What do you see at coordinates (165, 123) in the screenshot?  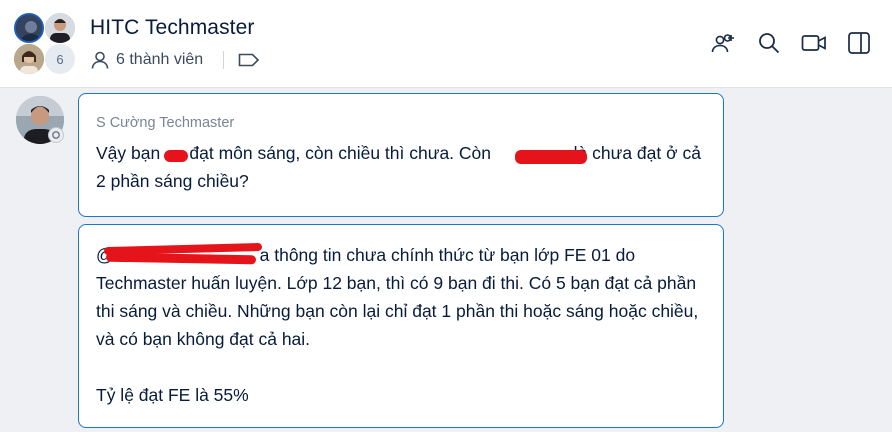 I see `sender-name: S Cường Techmaster` at bounding box center [165, 123].